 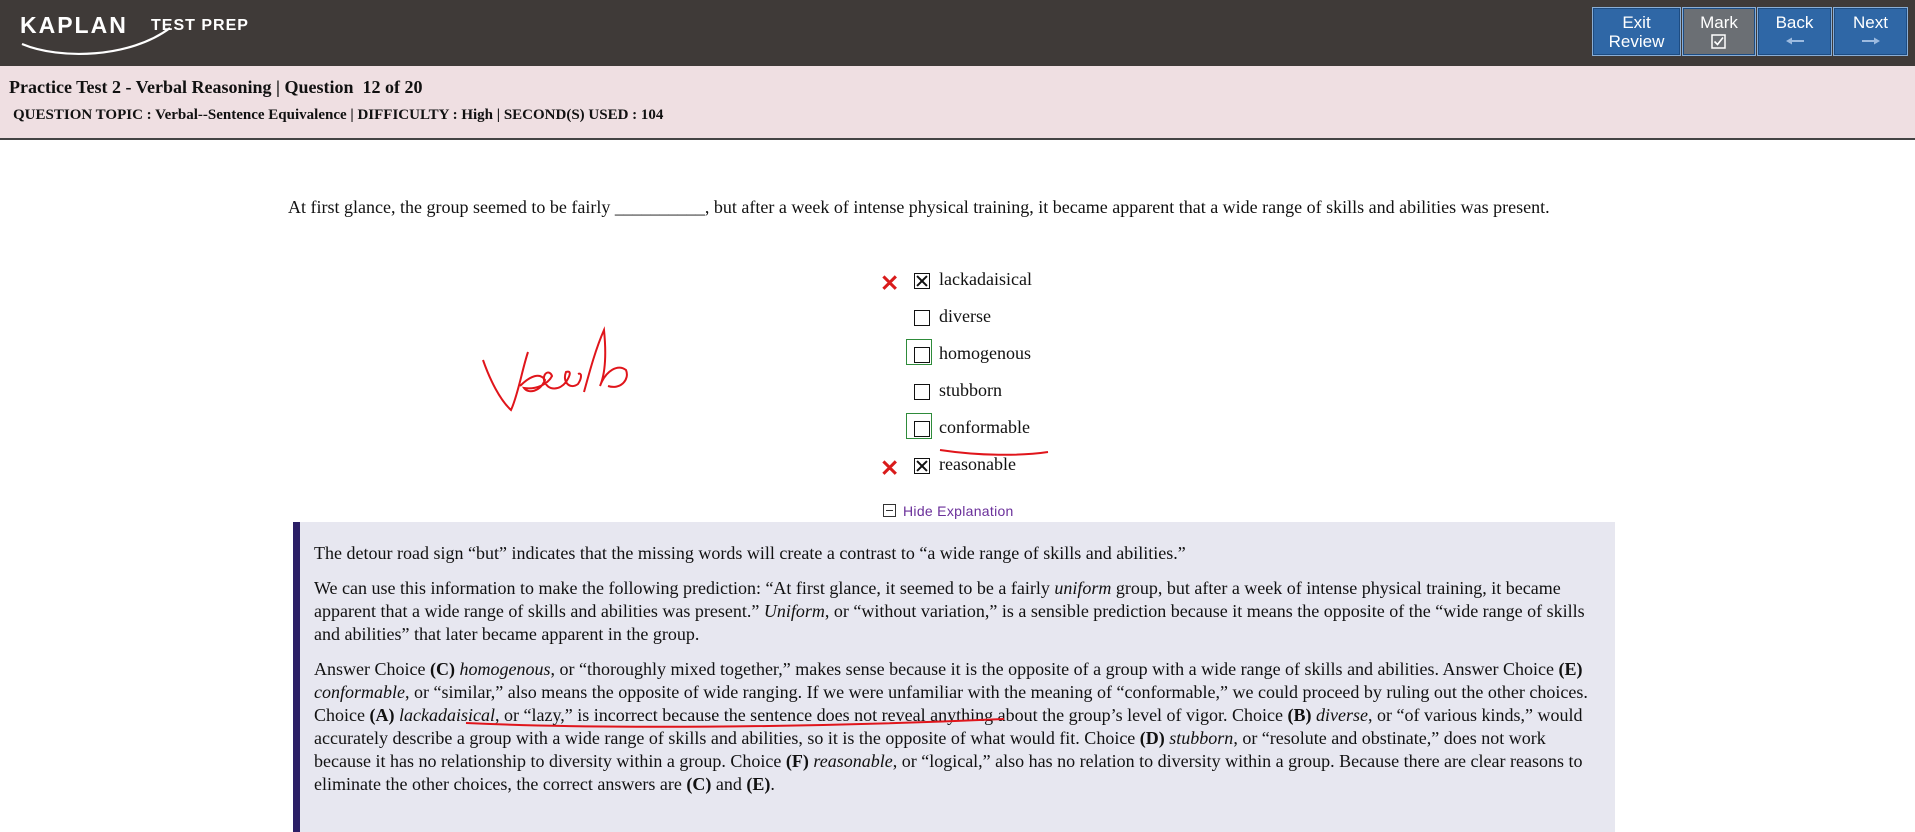 What do you see at coordinates (1870, 22) in the screenshot?
I see `next-label: Next` at bounding box center [1870, 22].